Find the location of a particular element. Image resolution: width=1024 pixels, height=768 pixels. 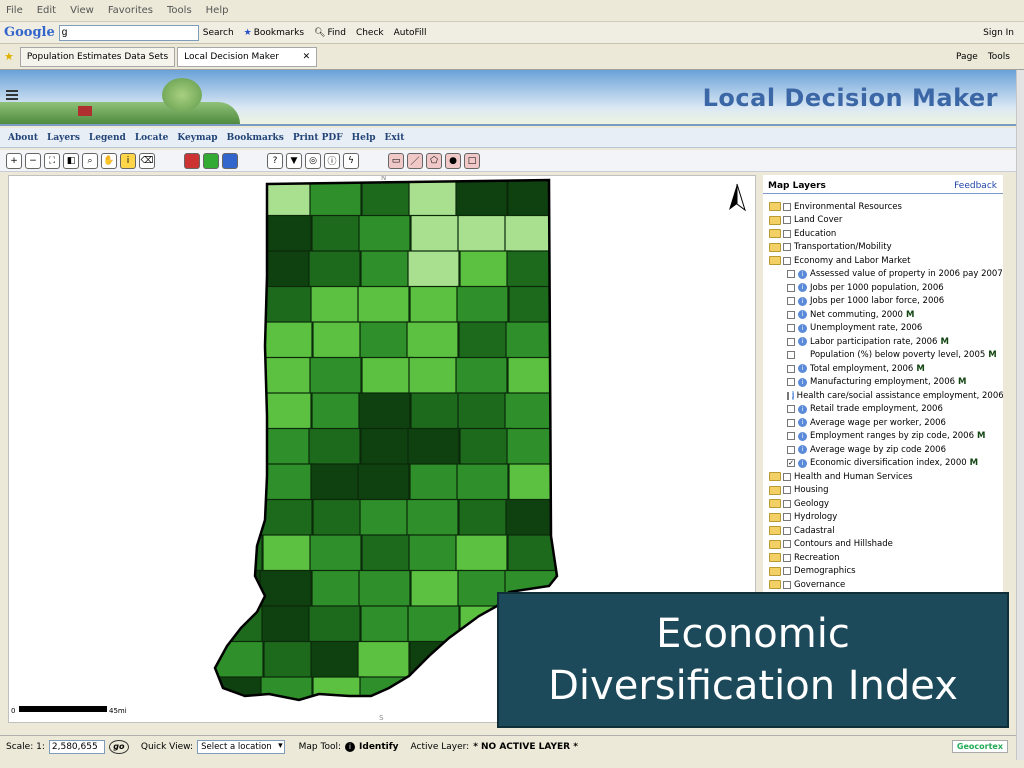

select-red-icon is located at coordinates (192, 160).